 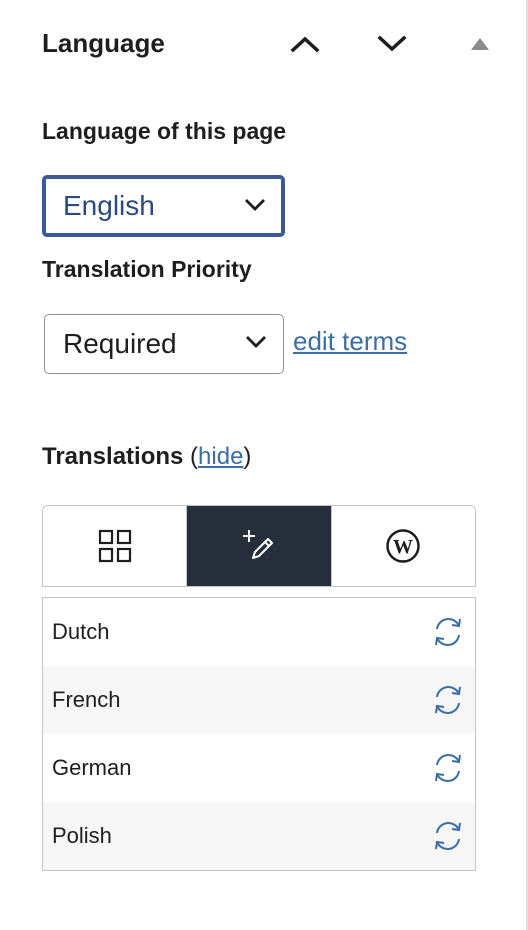 I want to click on language-select: English, so click(x=163, y=206).